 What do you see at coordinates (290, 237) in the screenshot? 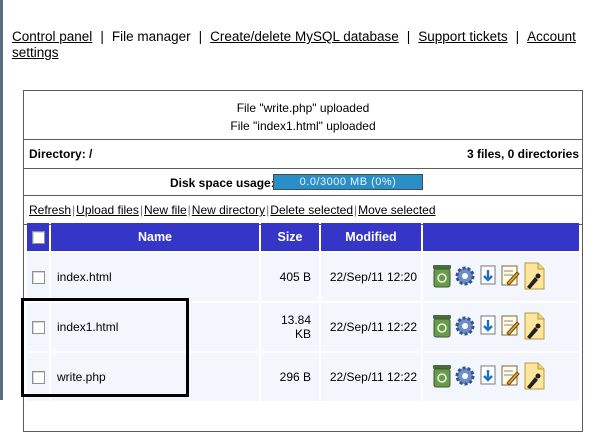
I see `column-size: Size` at bounding box center [290, 237].